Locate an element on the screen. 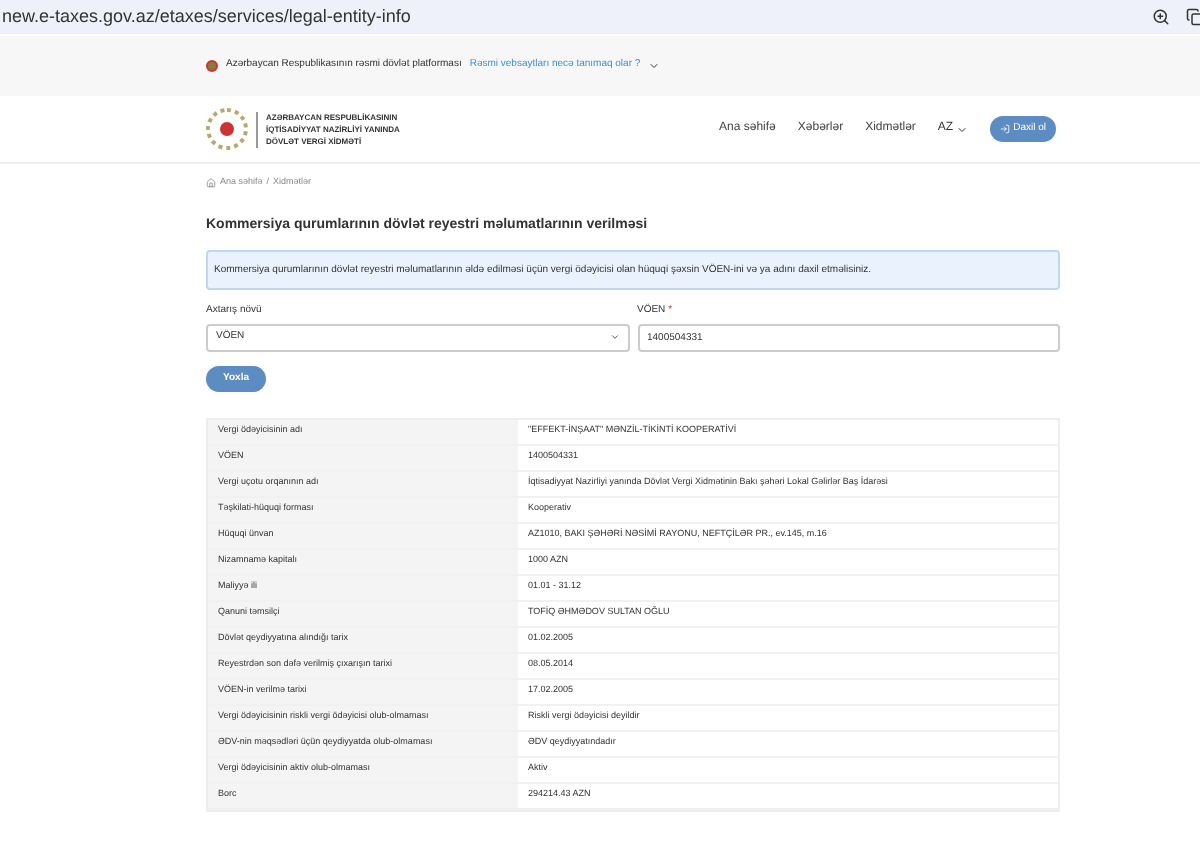 The height and width of the screenshot is (842, 1200). login-icon is located at coordinates (1004, 129).